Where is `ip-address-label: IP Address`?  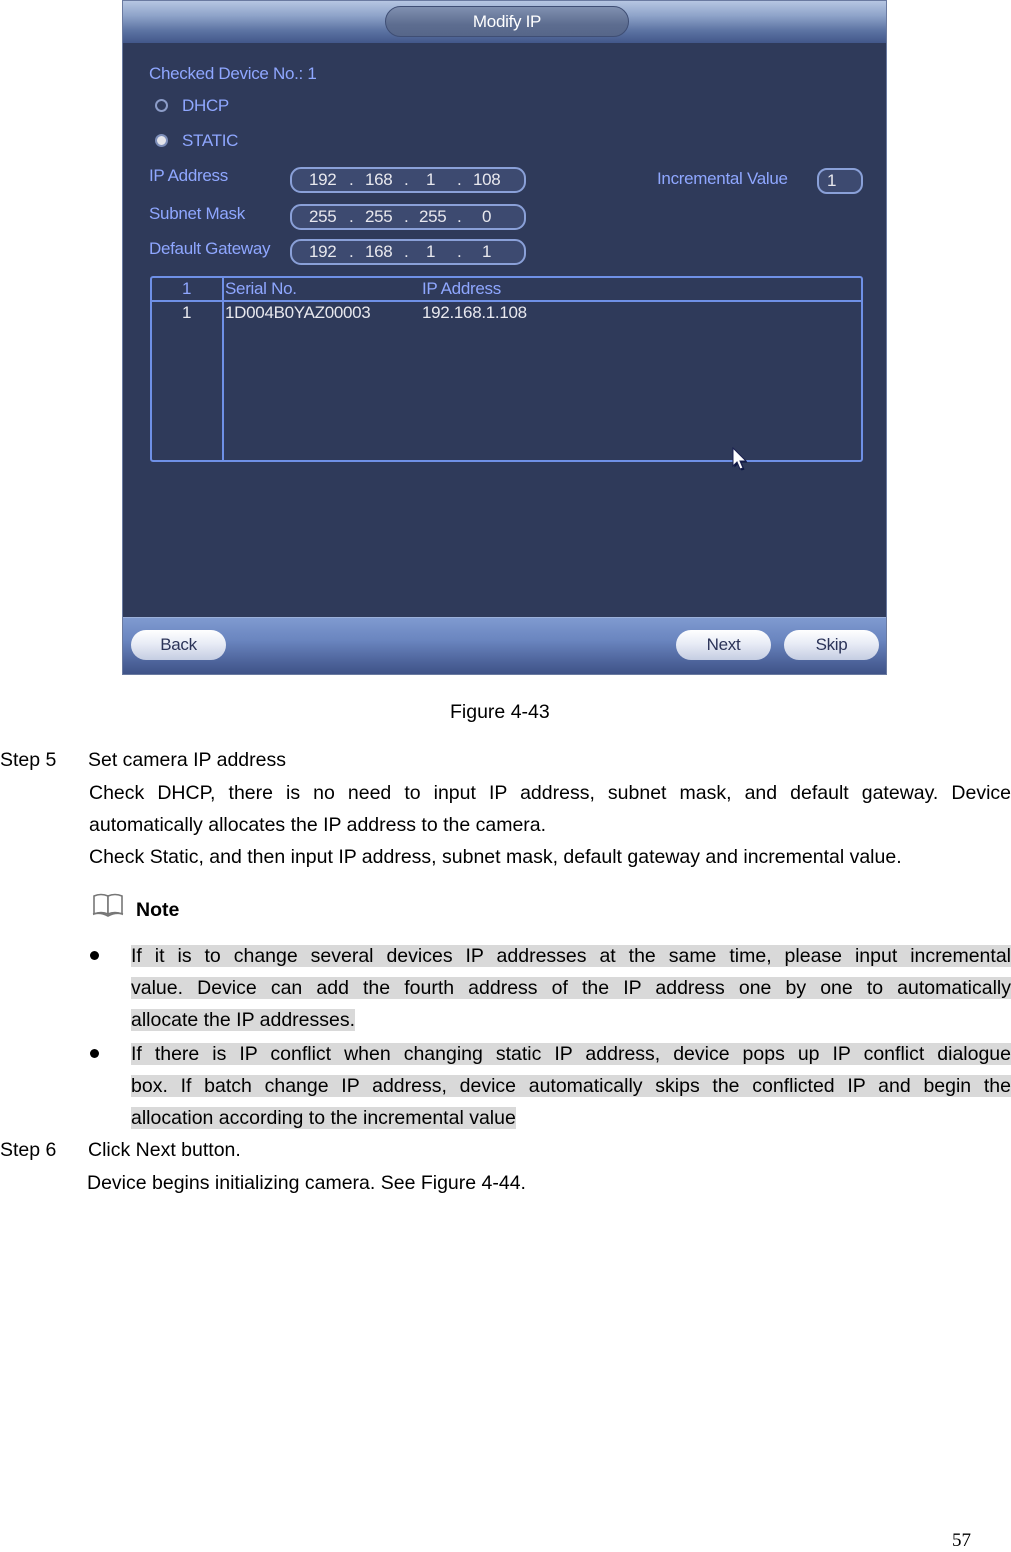
ip-address-label: IP Address is located at coordinates (188, 175).